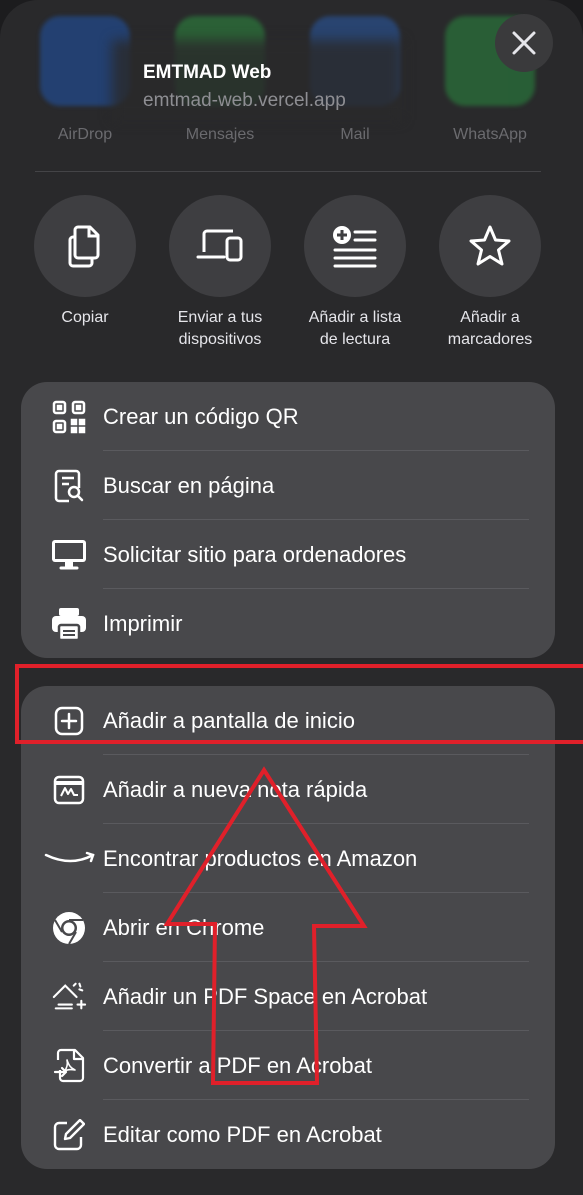  Describe the element at coordinates (69, 417) in the screenshot. I see `qr-code-icon` at that location.